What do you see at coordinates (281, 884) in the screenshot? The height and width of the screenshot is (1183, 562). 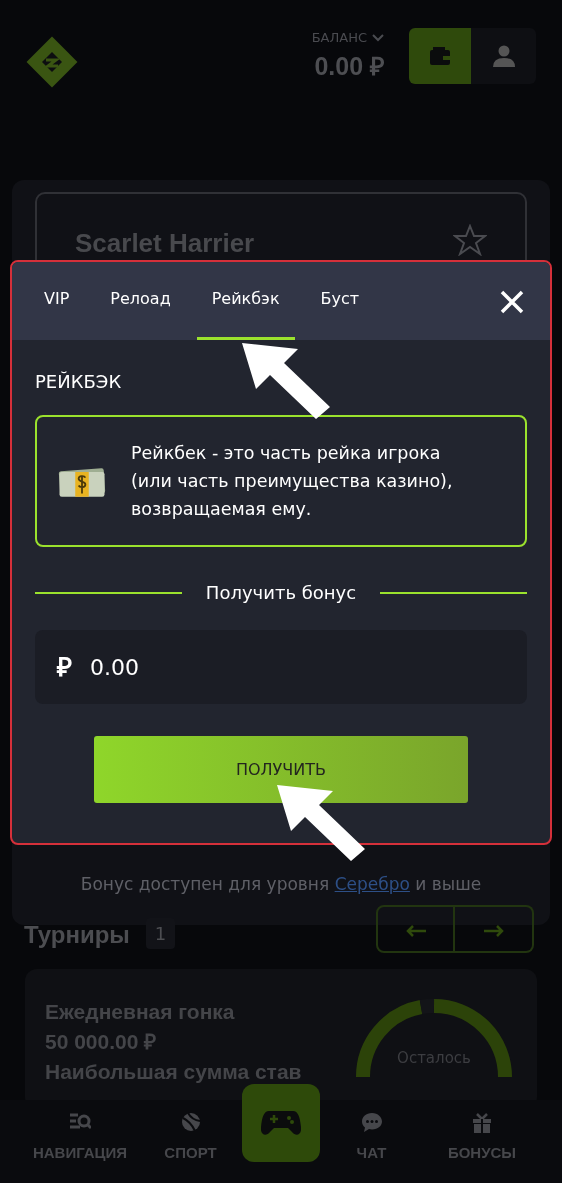 I see `bonus-availability-text: Бонус доступен для уровня Серебро и выше` at bounding box center [281, 884].